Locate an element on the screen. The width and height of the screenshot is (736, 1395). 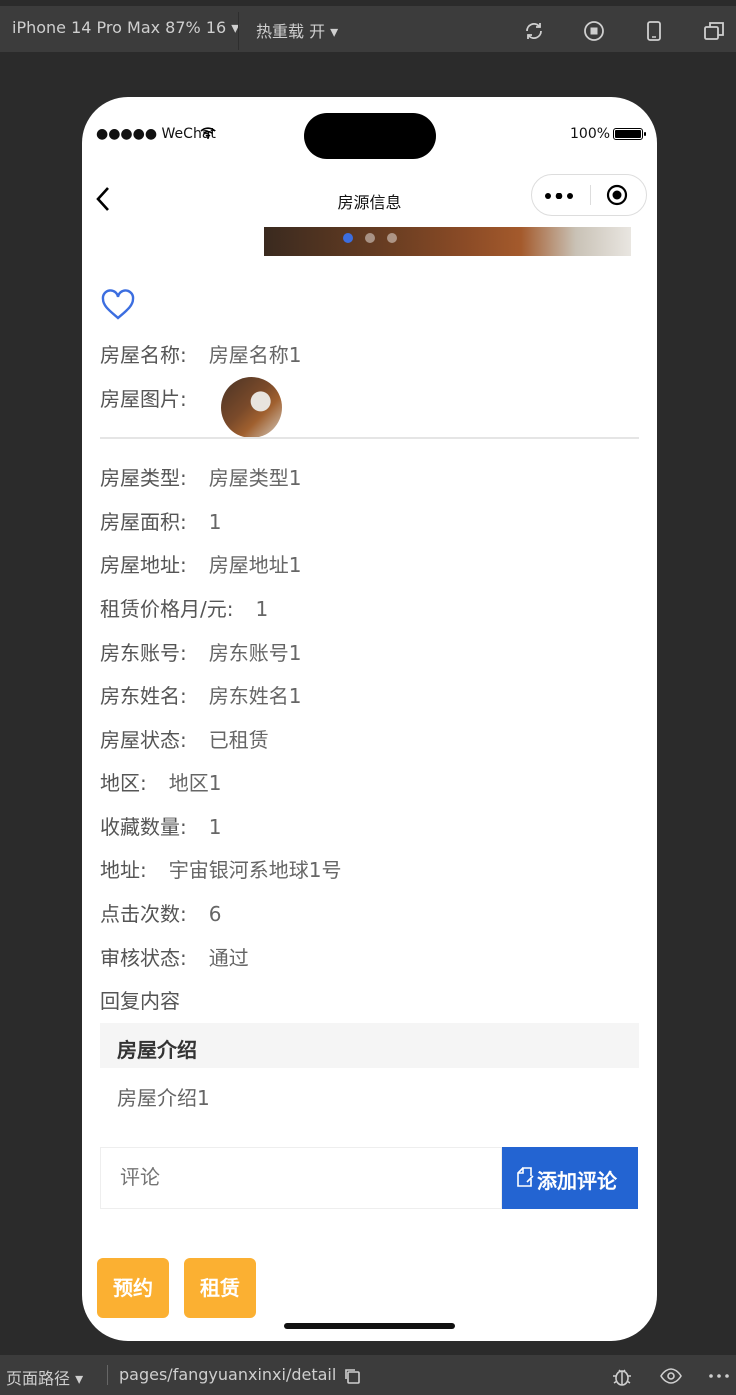
eye-icon is located at coordinates (671, 1376).